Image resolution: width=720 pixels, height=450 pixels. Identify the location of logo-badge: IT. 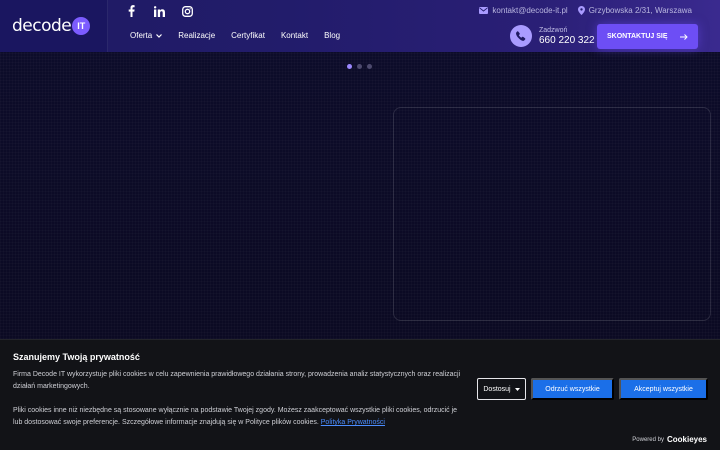
(81, 26).